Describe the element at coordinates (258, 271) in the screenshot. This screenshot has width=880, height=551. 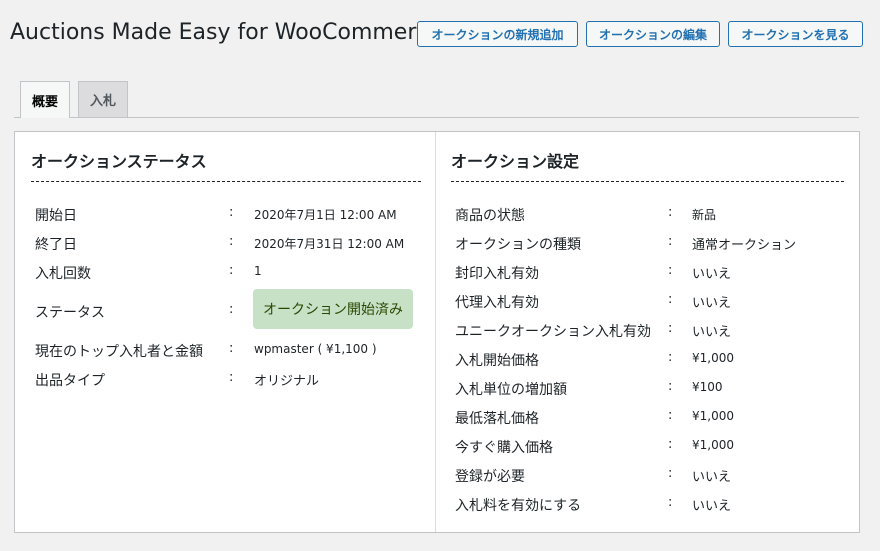
I see `row-value: 1` at that location.